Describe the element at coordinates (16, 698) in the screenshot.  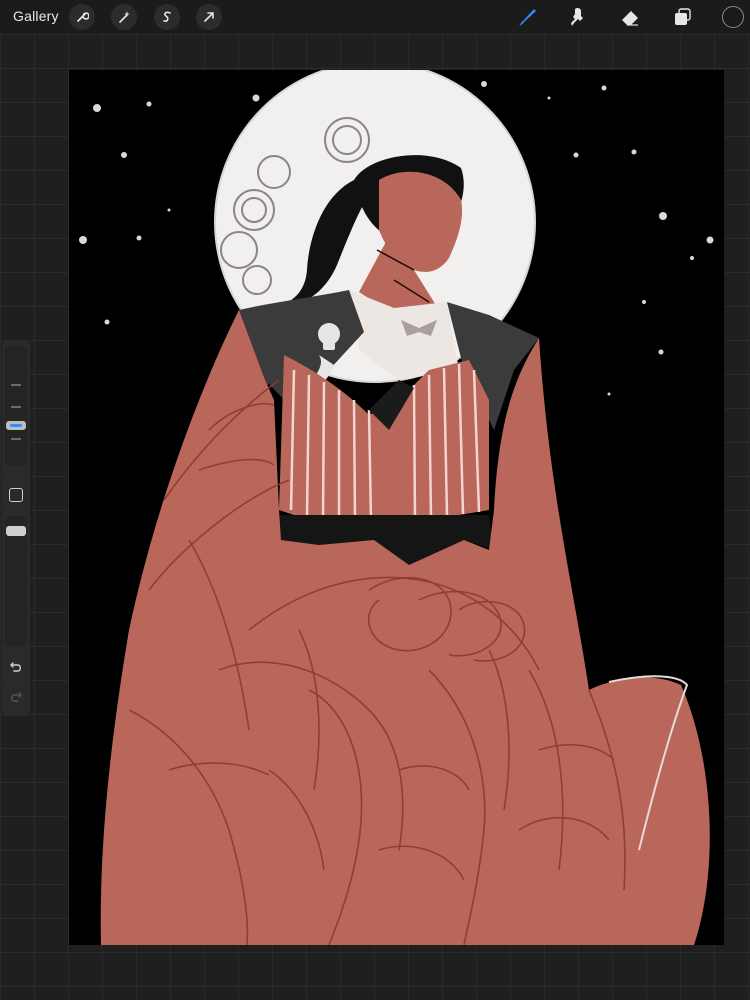
I see `redo-icon` at that location.